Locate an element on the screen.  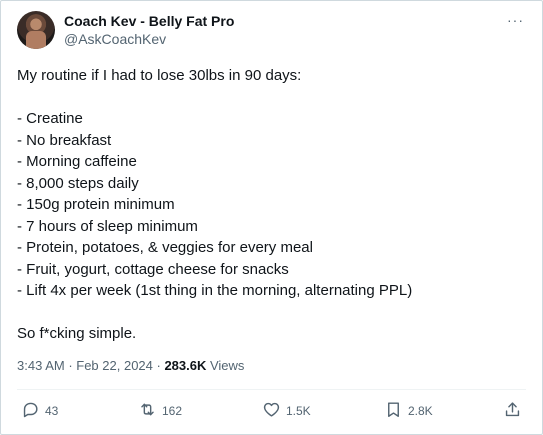
repost-count: 162 is located at coordinates (172, 411).